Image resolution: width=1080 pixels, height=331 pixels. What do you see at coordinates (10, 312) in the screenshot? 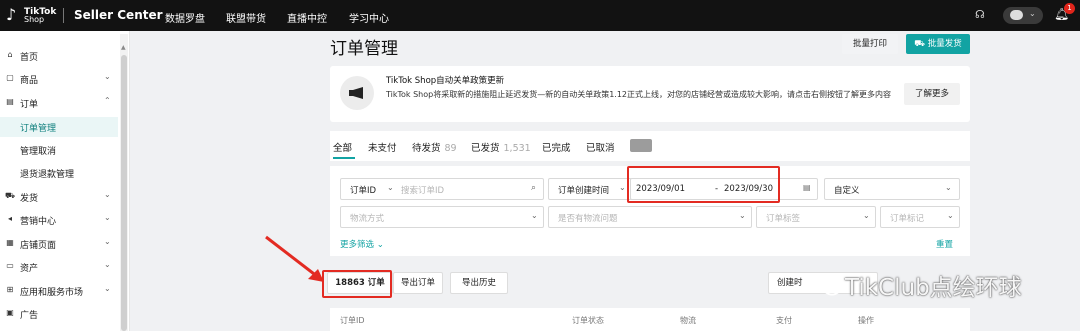
I see `ads-icon: ▣` at bounding box center [10, 312].